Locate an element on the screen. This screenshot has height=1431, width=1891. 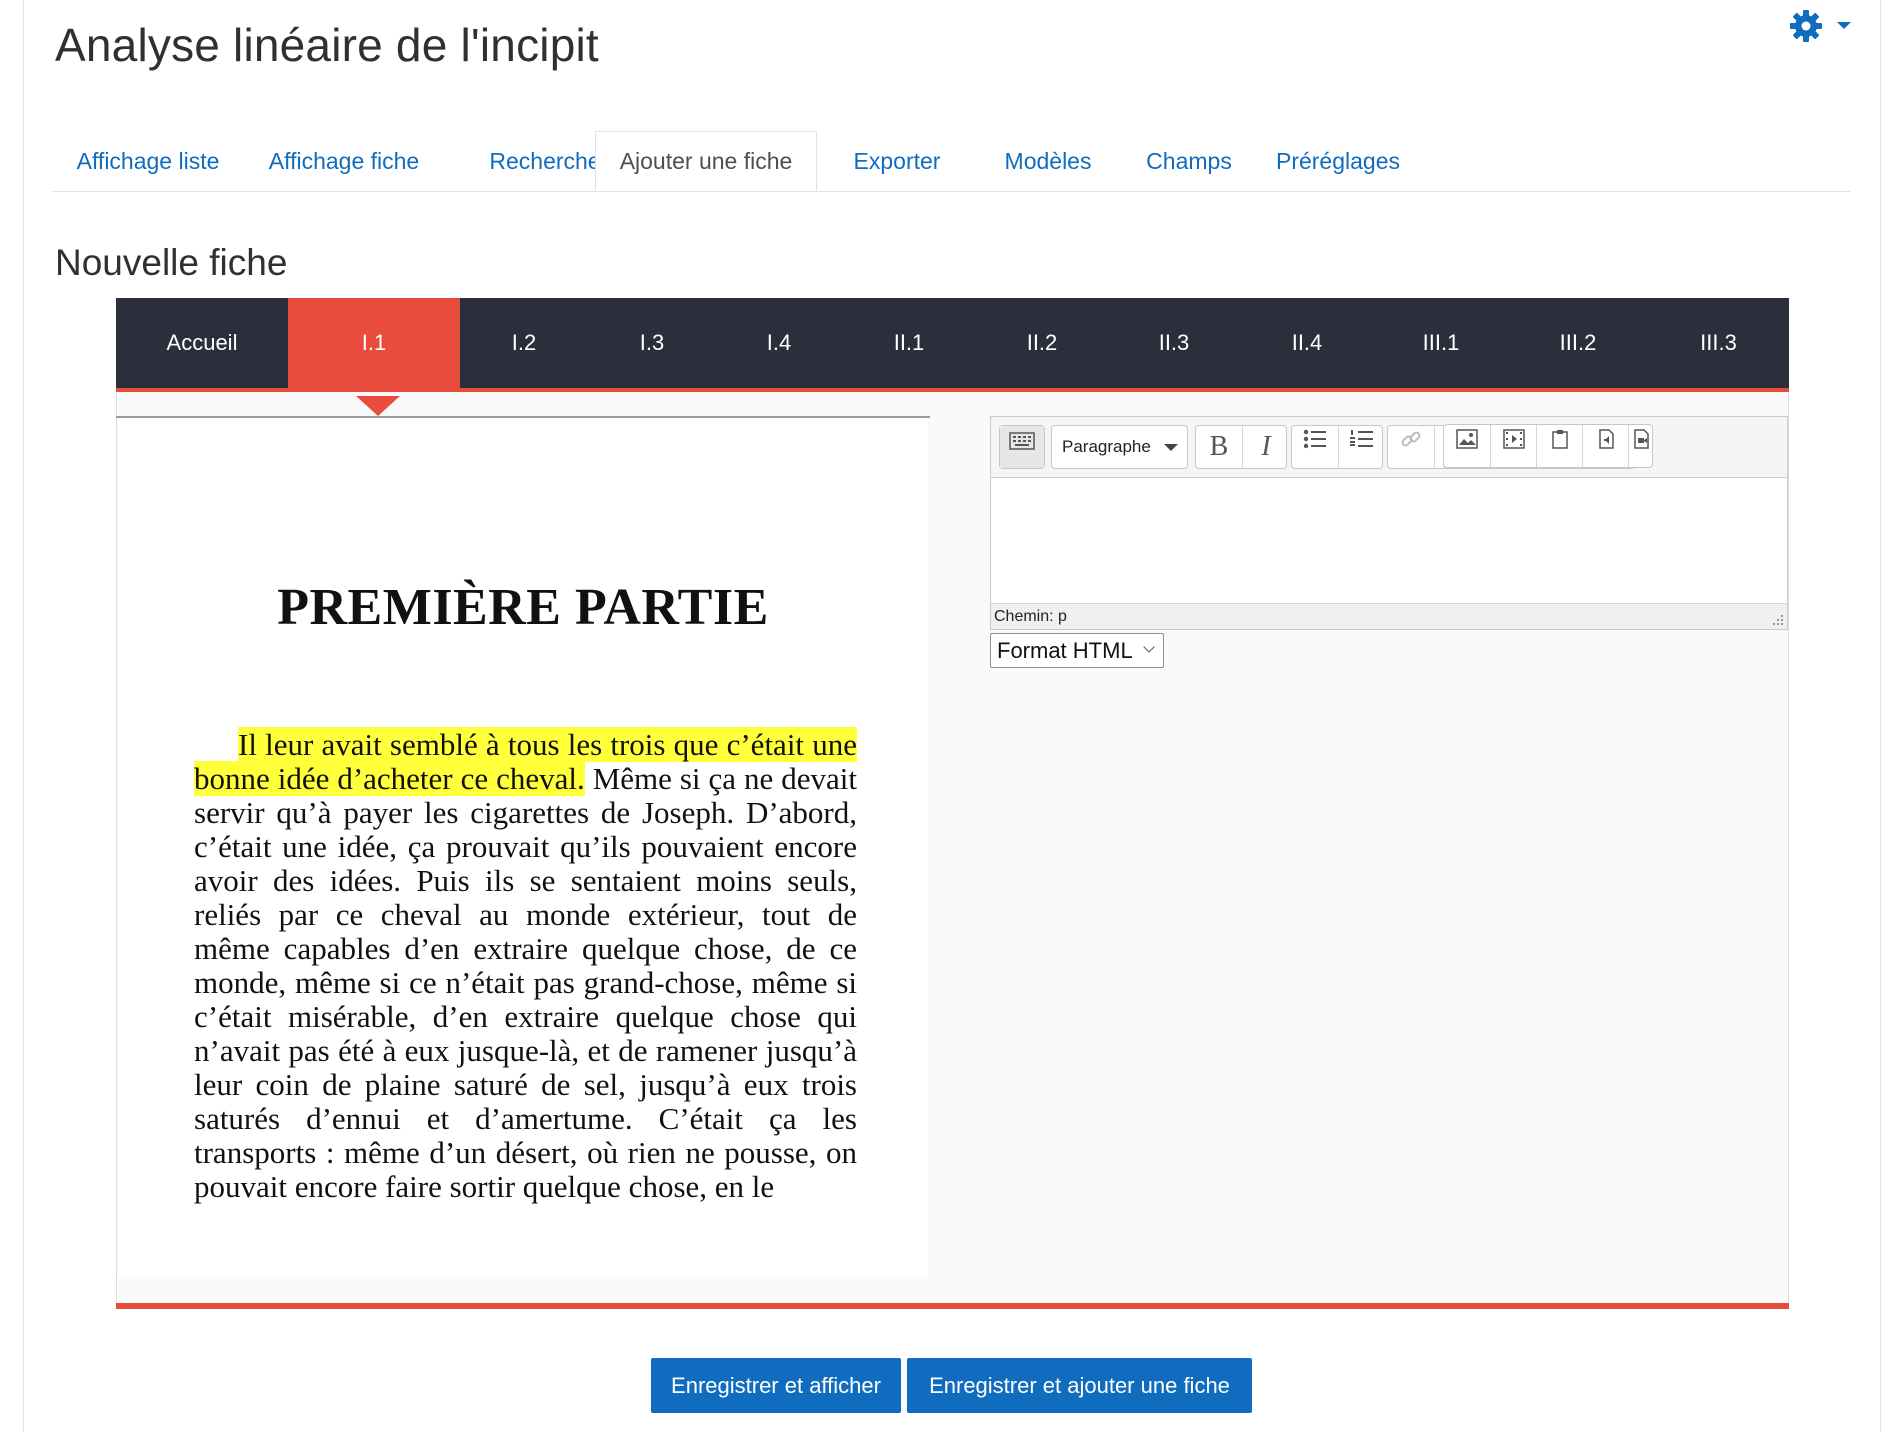
manage-files-icon is located at coordinates (1559, 446).